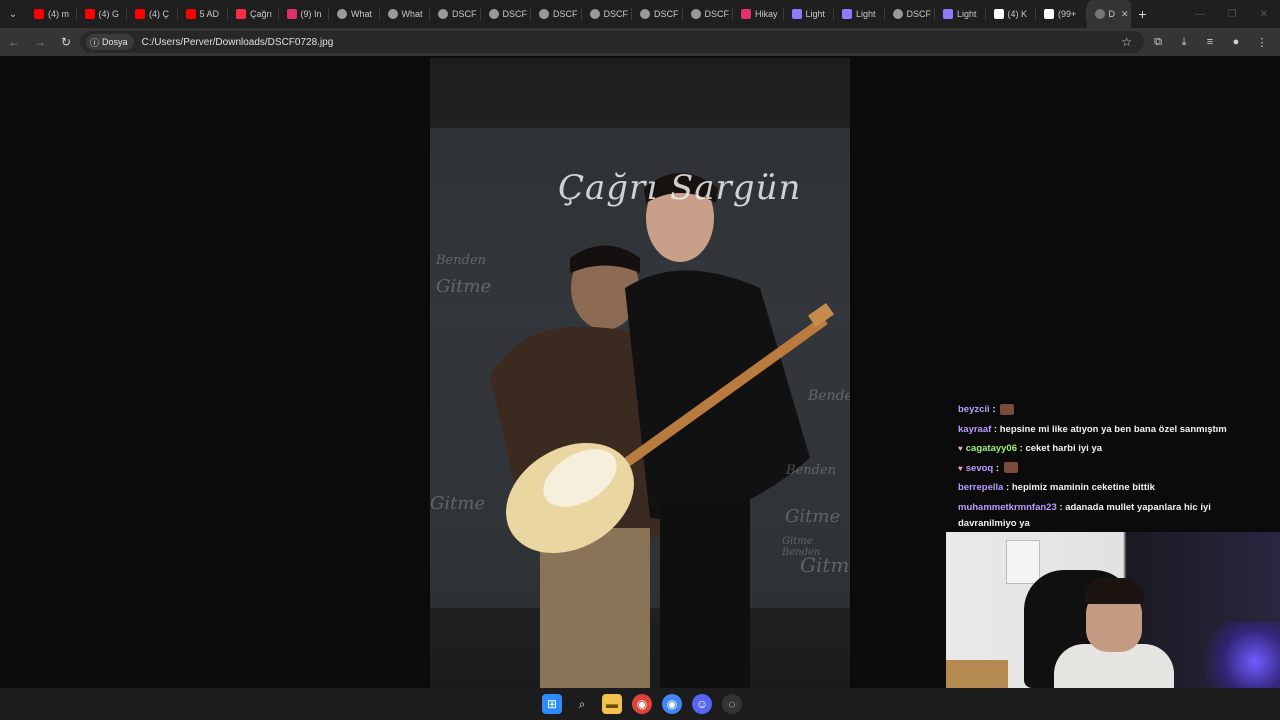  Describe the element at coordinates (582, 704) in the screenshot. I see `search-icon: ⌕` at that location.